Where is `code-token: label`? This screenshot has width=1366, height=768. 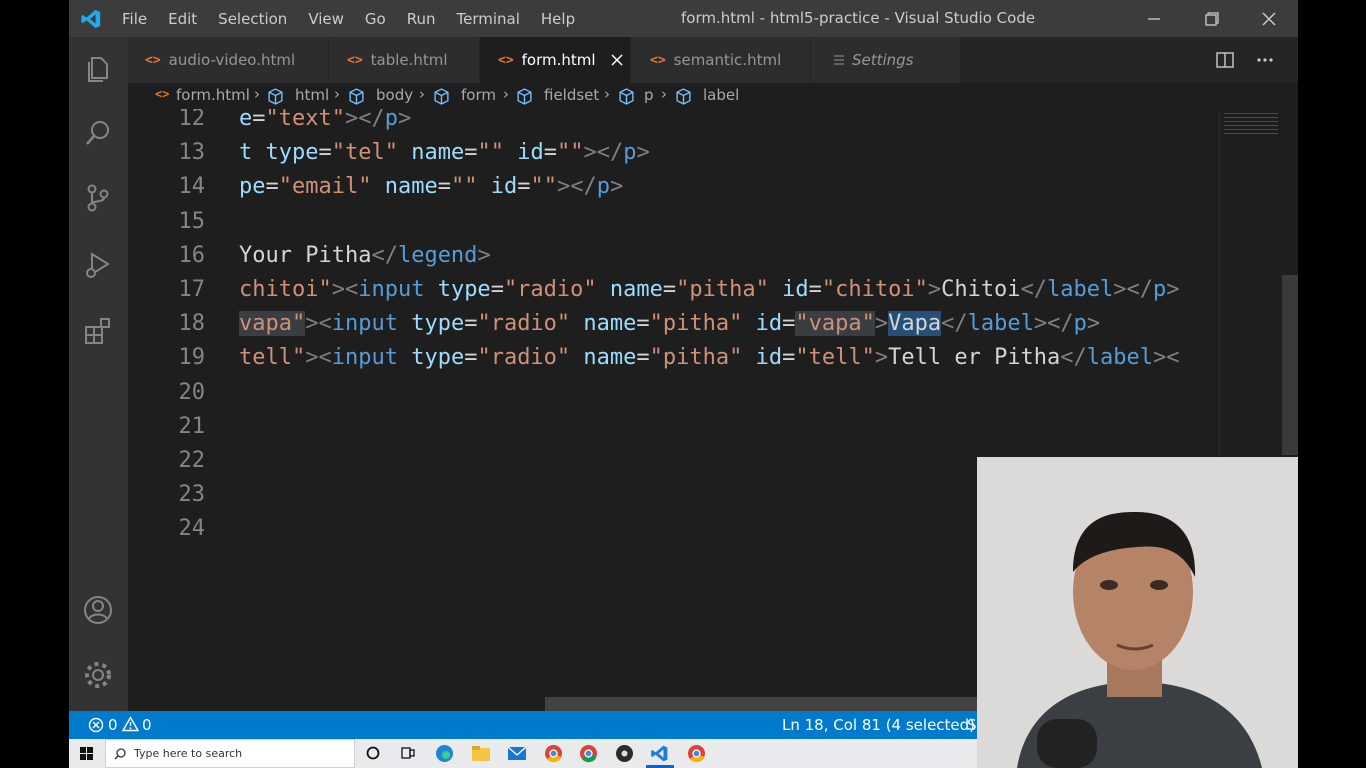
code-token: label is located at coordinates (1080, 289).